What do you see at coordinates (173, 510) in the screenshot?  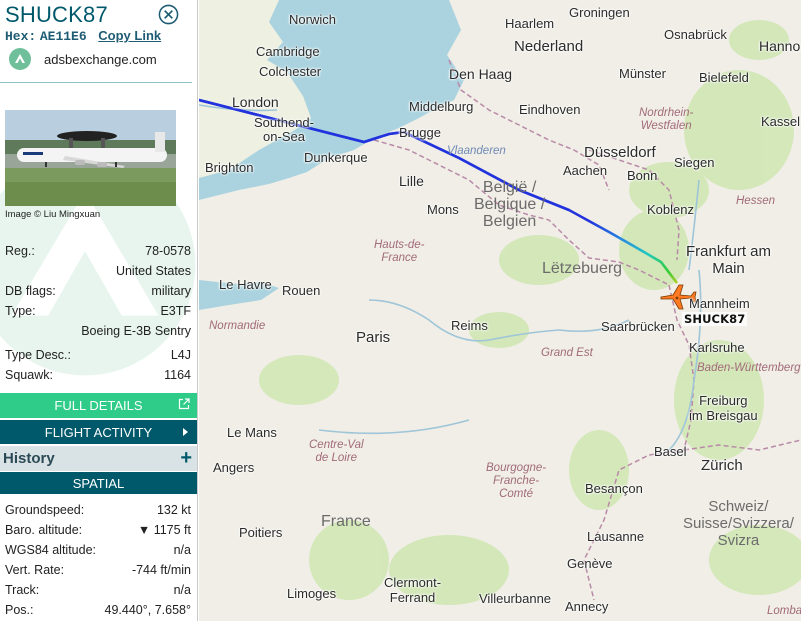 I see `spatial-value: 132 kt` at bounding box center [173, 510].